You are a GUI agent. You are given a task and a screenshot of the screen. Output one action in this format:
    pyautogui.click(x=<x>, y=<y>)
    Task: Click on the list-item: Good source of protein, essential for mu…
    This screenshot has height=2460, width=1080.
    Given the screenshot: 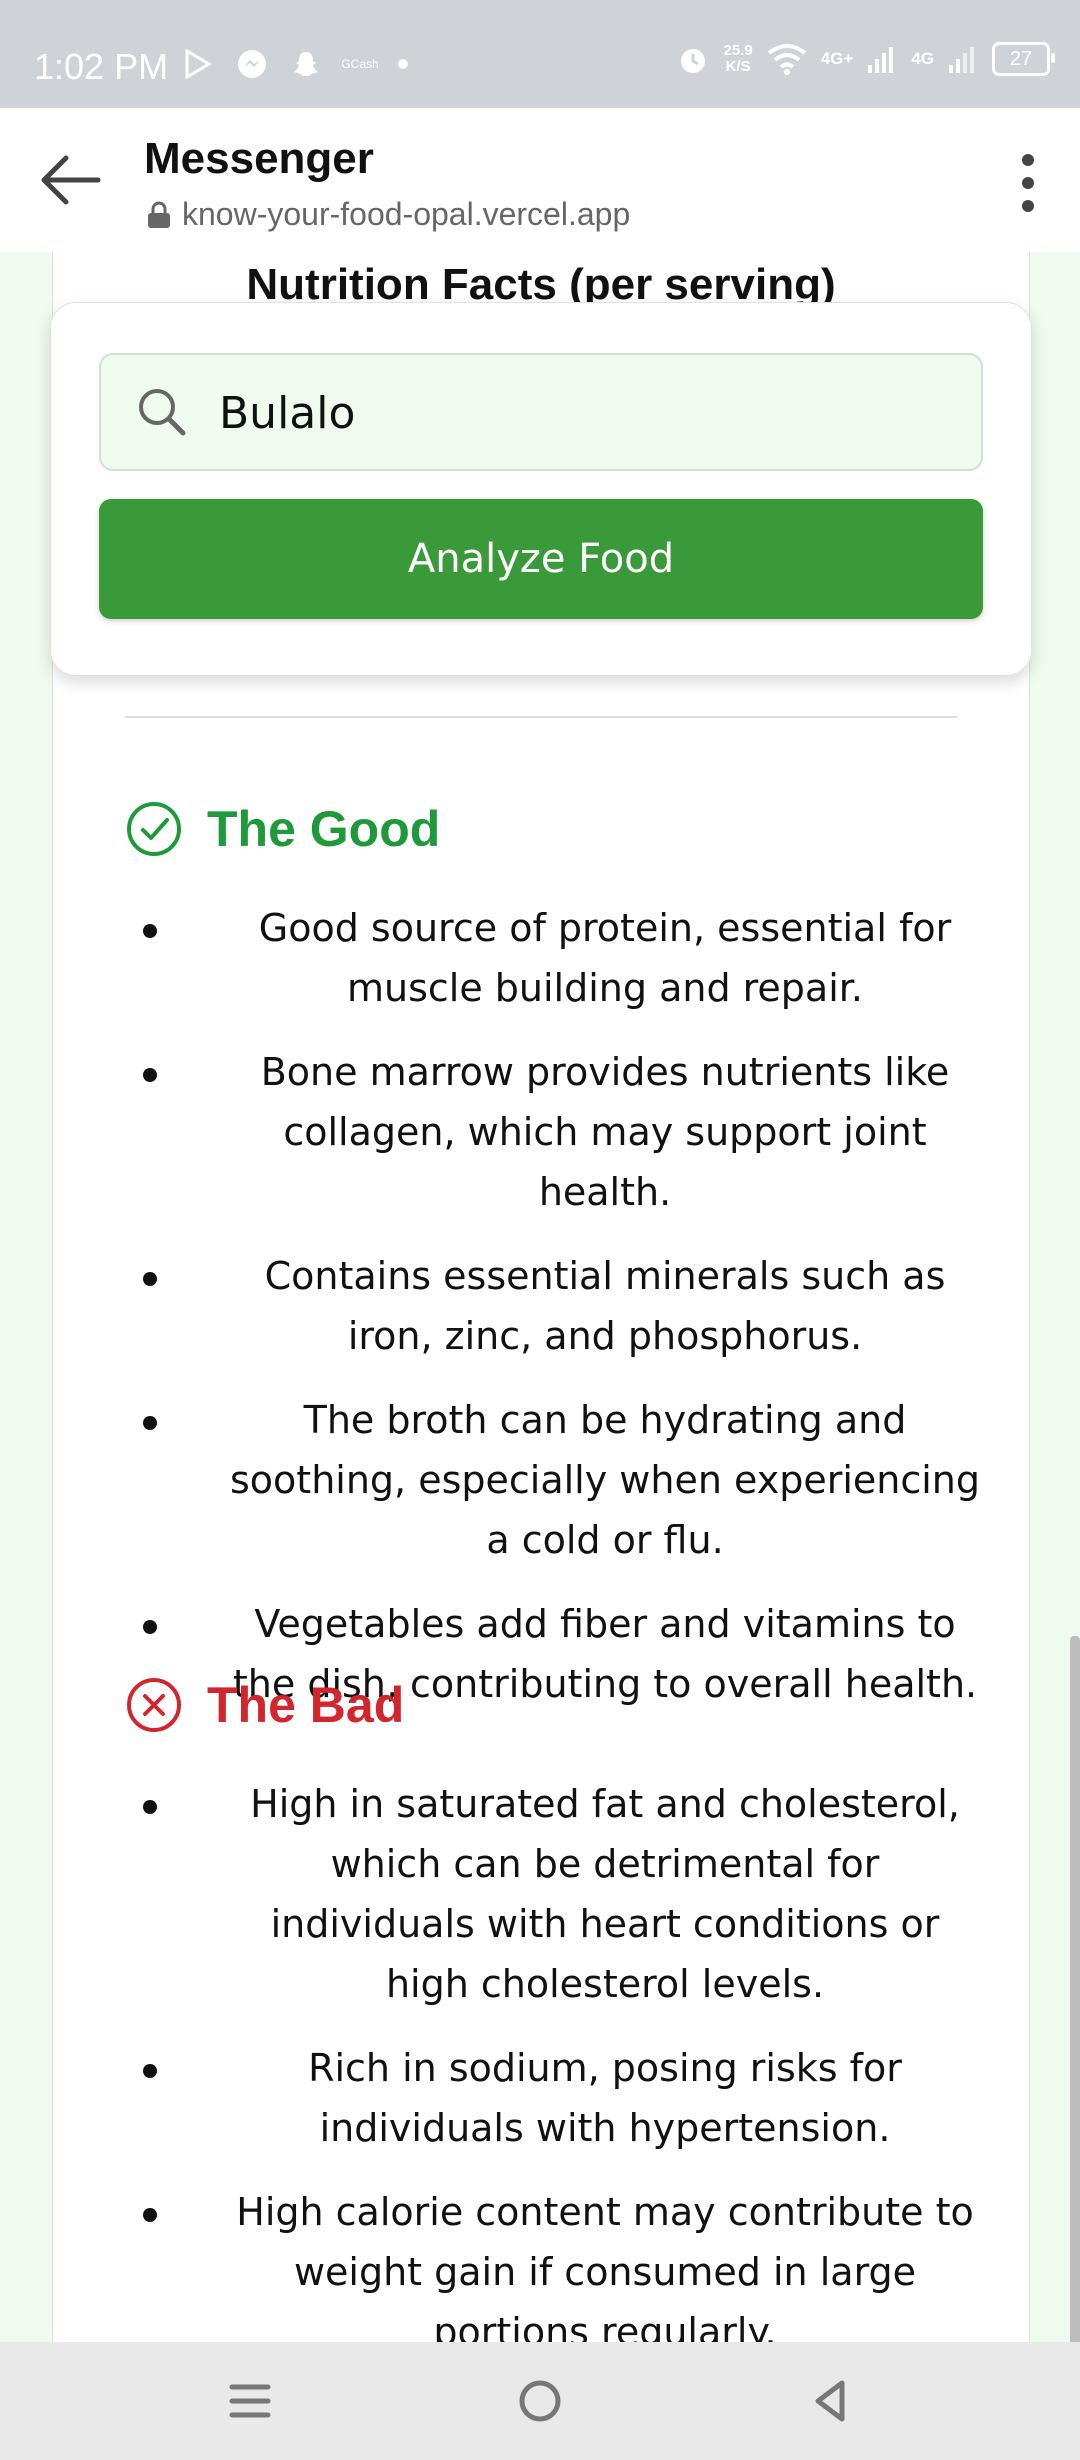 What is the action you would take?
    pyautogui.click(x=555, y=958)
    